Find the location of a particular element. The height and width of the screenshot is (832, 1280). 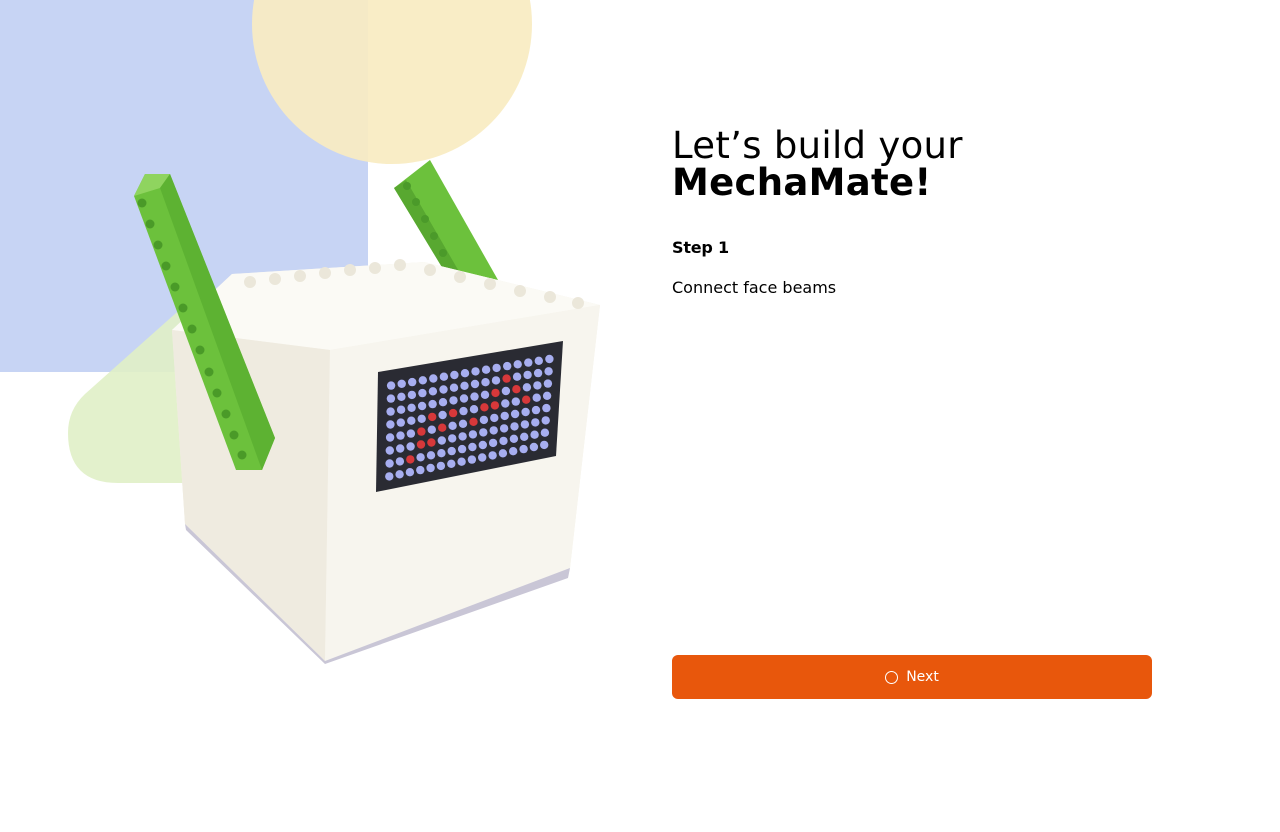

next-button-label: Next is located at coordinates (922, 677).